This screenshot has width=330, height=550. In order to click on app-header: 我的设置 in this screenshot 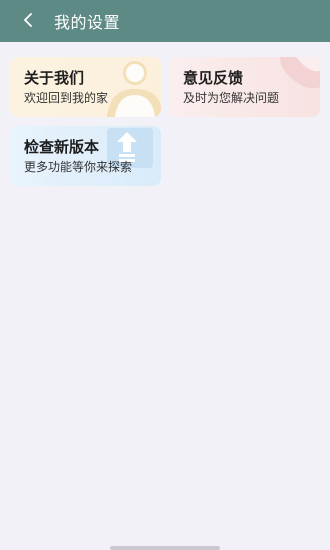, I will do `click(165, 21)`.